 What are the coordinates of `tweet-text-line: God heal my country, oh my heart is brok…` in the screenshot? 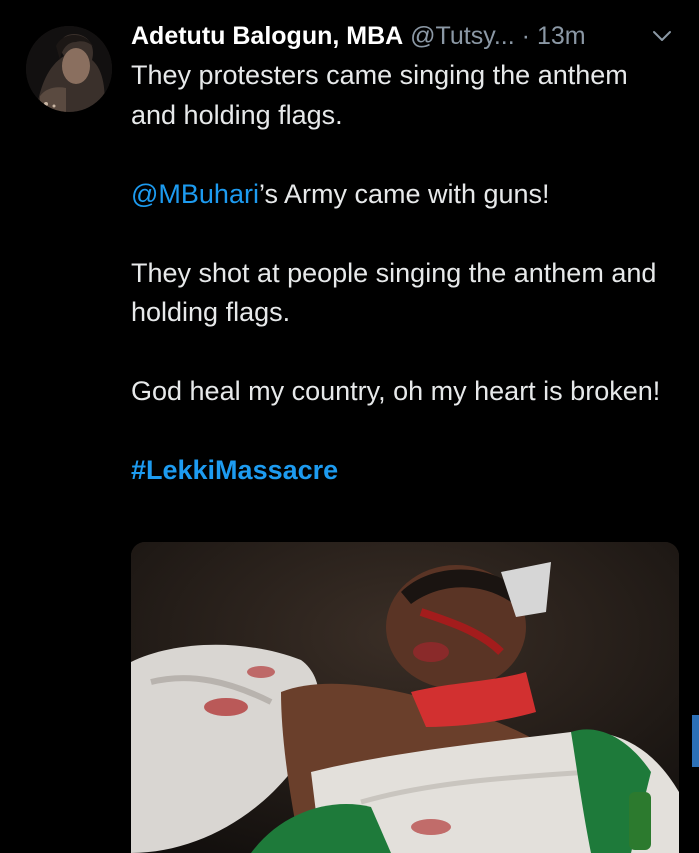 It's located at (396, 391).